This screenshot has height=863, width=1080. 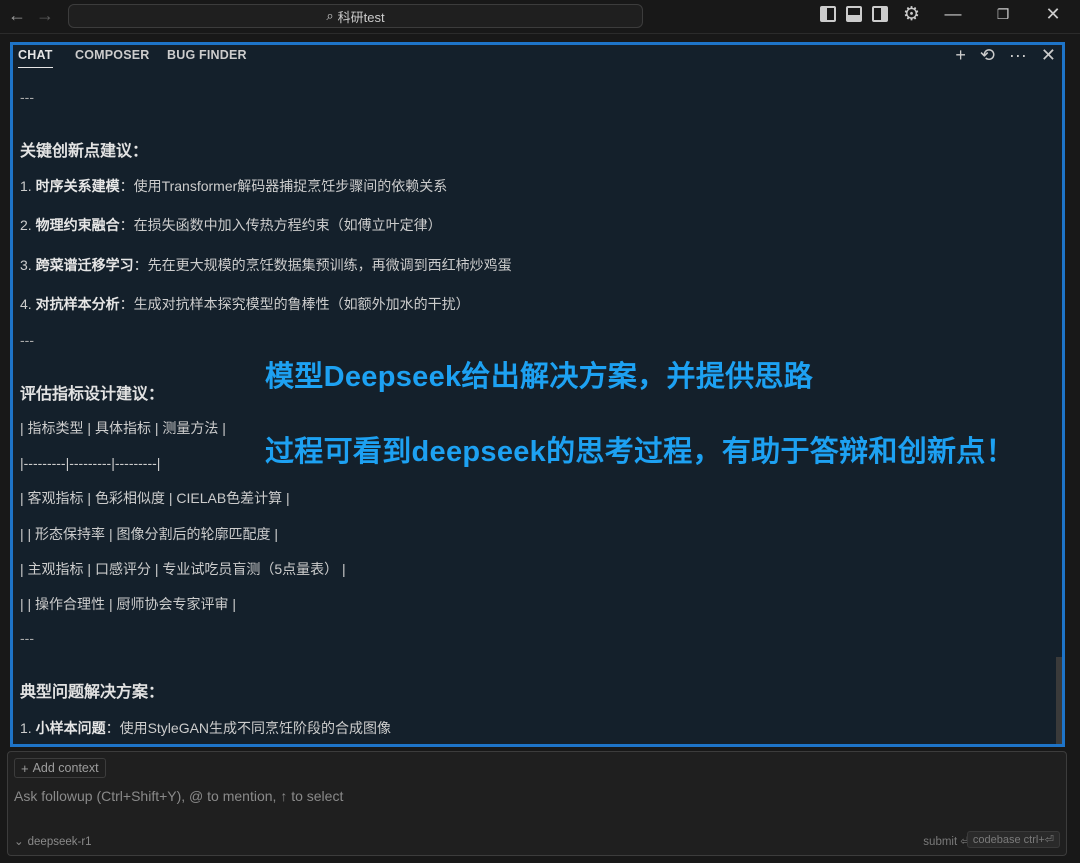 I want to click on command-center-search: ⌕ 科研test, so click(x=355, y=16).